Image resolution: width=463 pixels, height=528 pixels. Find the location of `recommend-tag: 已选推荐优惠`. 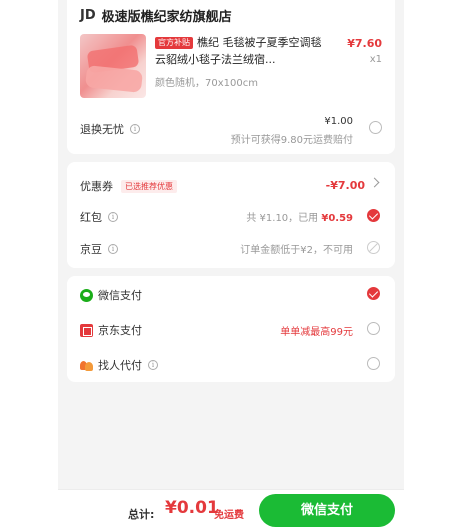

recommend-tag: 已选推荐优惠 is located at coordinates (149, 186).